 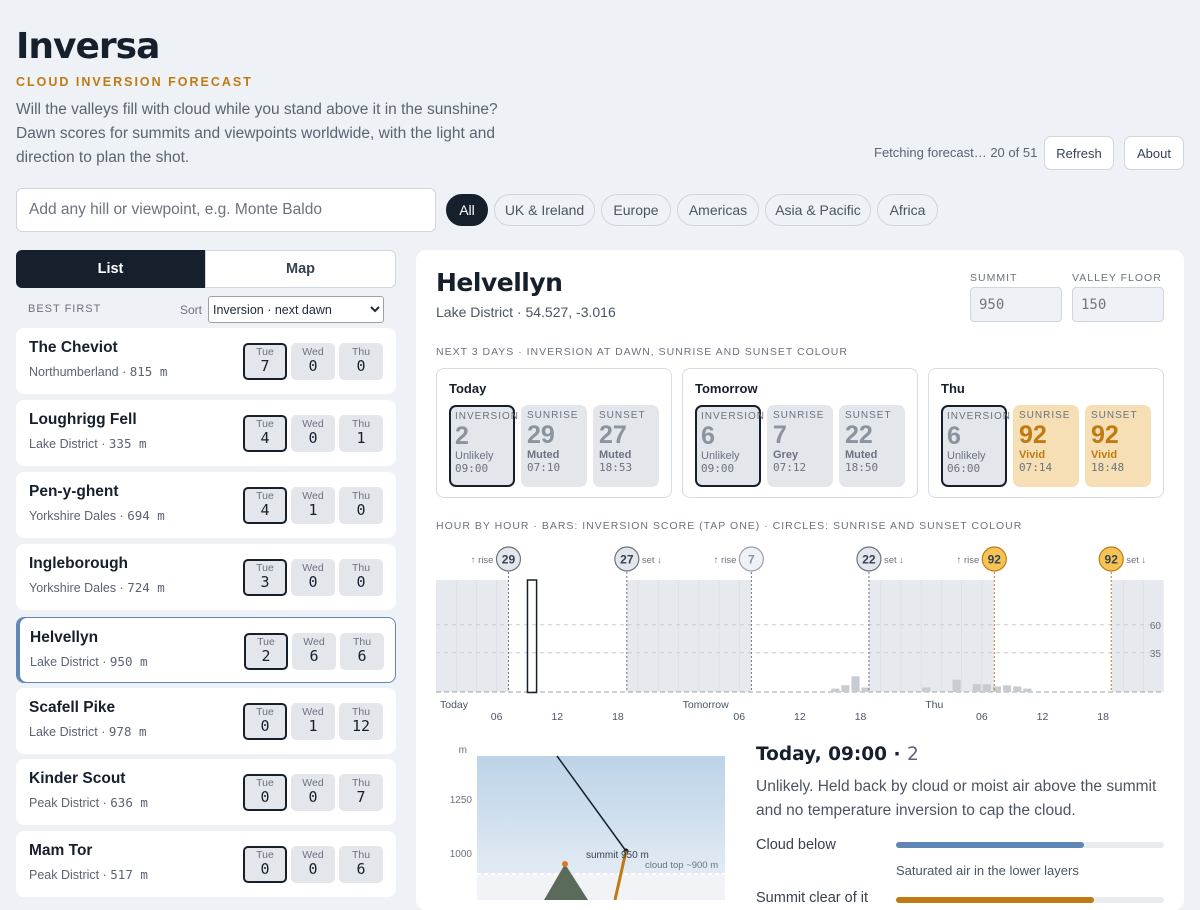 I want to click on location-name: Ingleborough, so click(x=79, y=563).